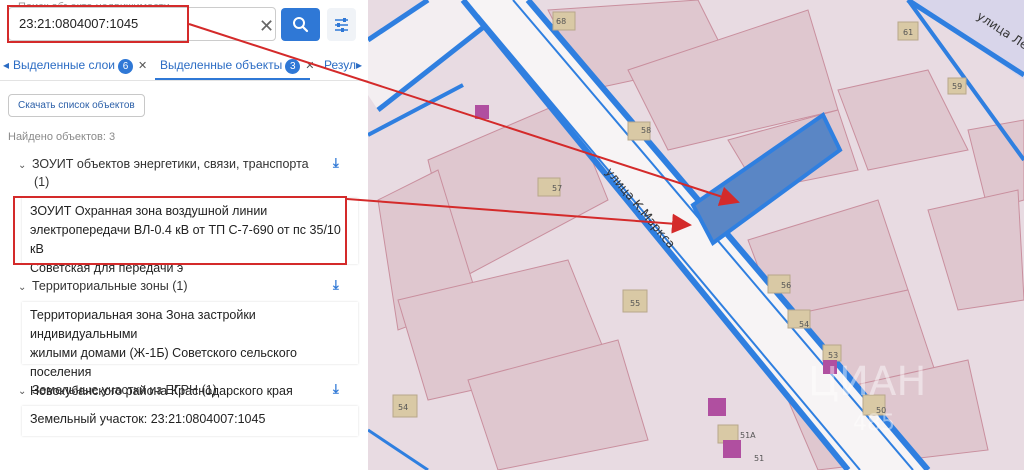 Image resolution: width=1024 pixels, height=470 pixels. I want to click on clear-search-icon: ✕, so click(266, 26).